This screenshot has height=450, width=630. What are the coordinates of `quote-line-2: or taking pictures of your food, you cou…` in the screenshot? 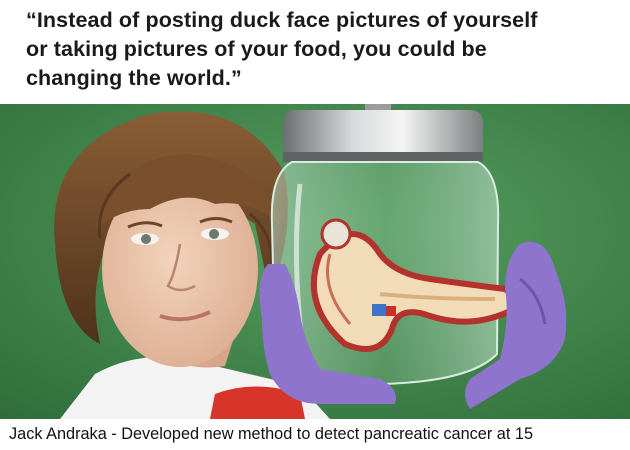 It's located at (256, 49).